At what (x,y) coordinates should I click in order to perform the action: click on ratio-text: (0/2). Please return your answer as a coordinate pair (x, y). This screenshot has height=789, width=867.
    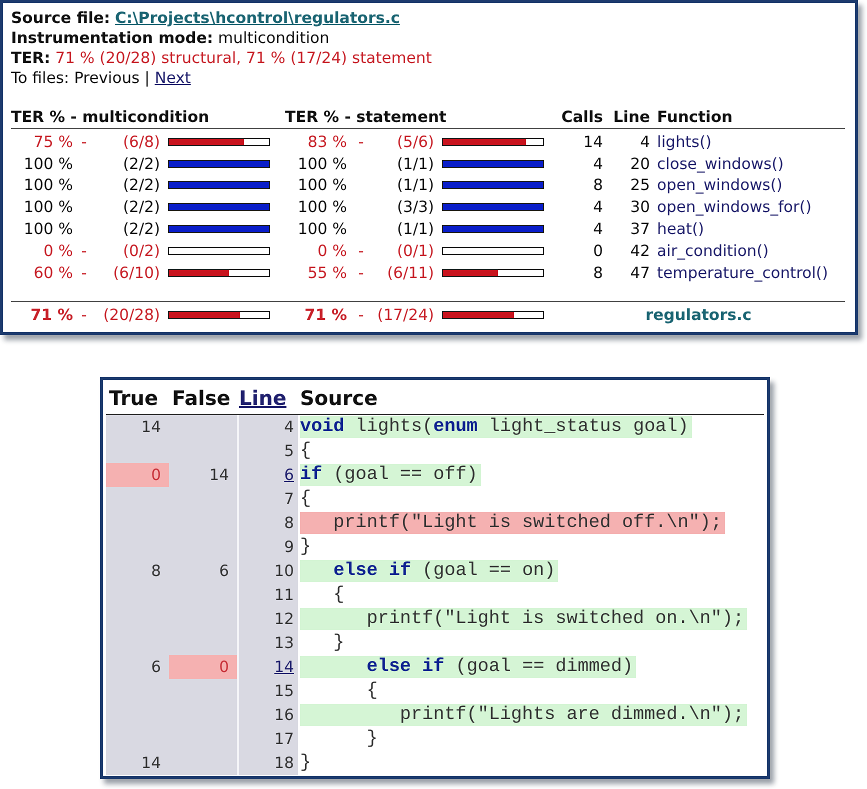
    Looking at the image, I should click on (141, 251).